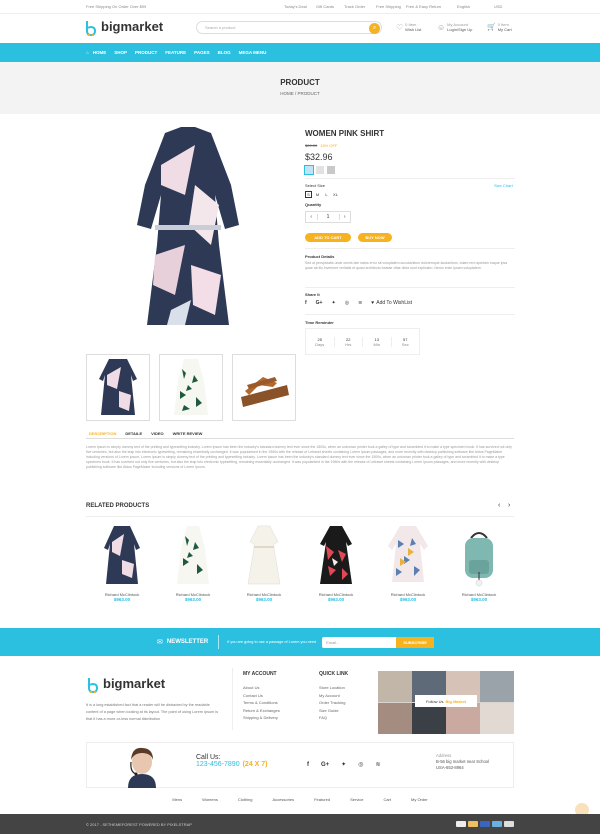 The width and height of the screenshot is (600, 834). Describe the element at coordinates (188, 433) in the screenshot. I see `tab-review: WRITE REVIEW` at that location.